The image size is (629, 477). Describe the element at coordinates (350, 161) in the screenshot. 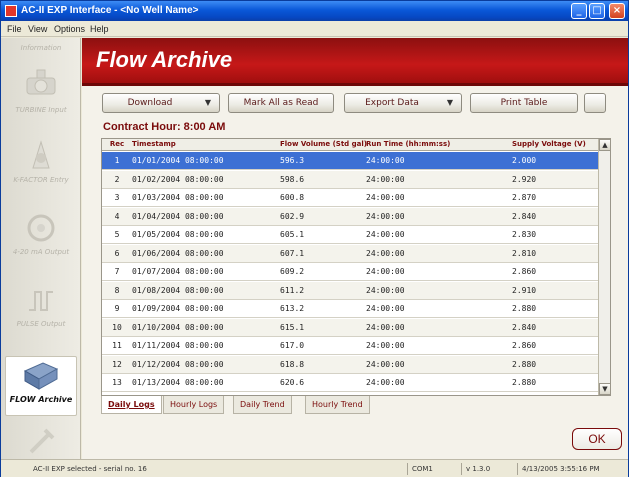

I see `table-row: 1 01/01/2004 08:00:00 596.3 24:00:00 2.000` at that location.